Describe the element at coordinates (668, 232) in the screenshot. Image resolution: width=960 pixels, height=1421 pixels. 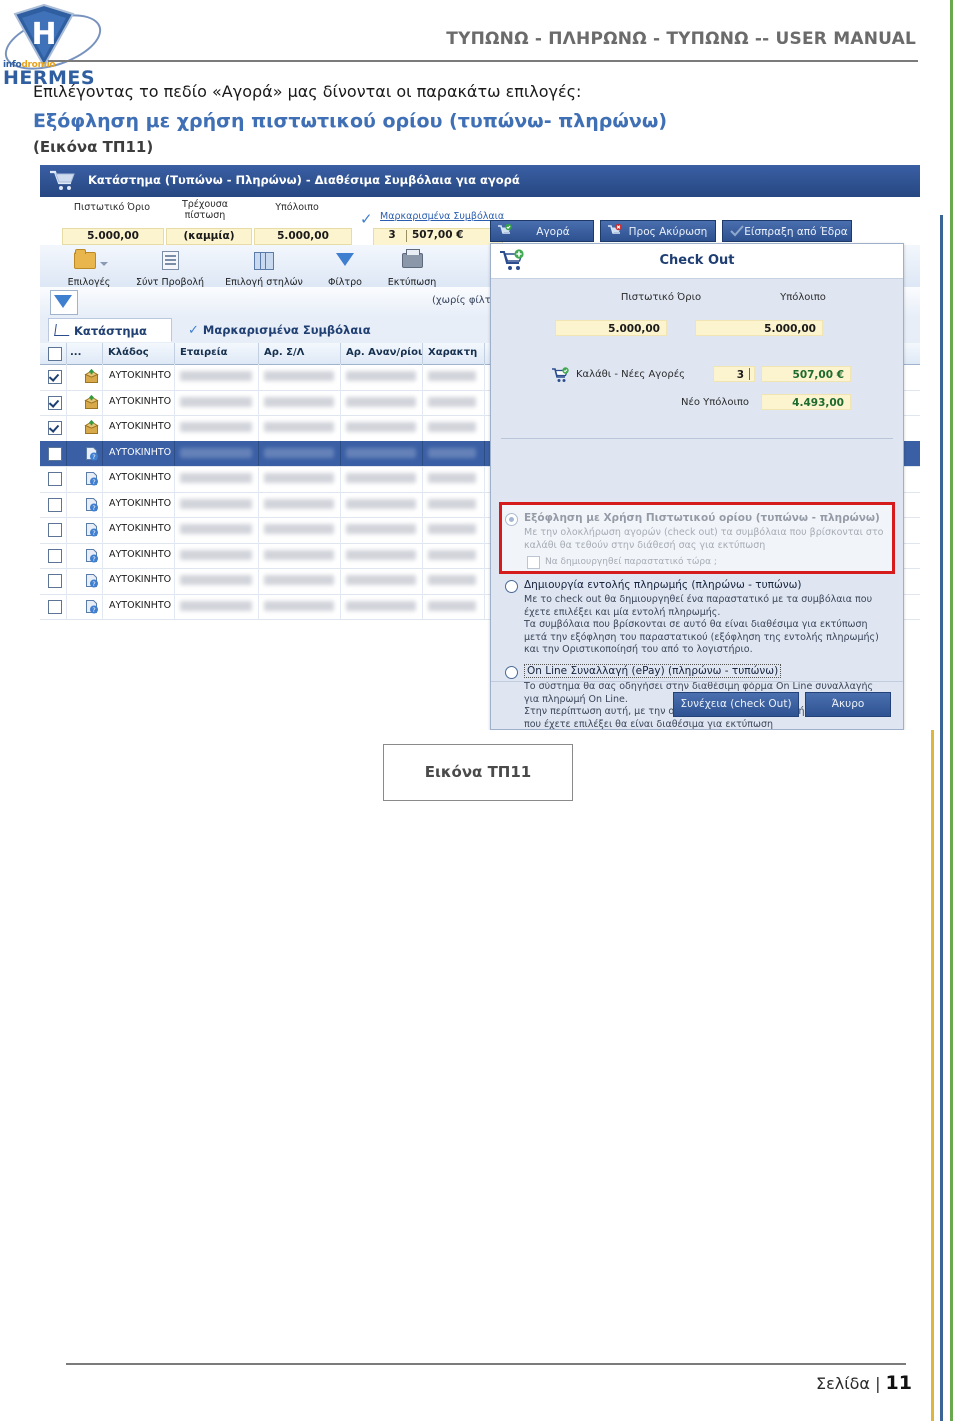
I see `cancel-request-button-label: Προς Ακύρωση` at that location.